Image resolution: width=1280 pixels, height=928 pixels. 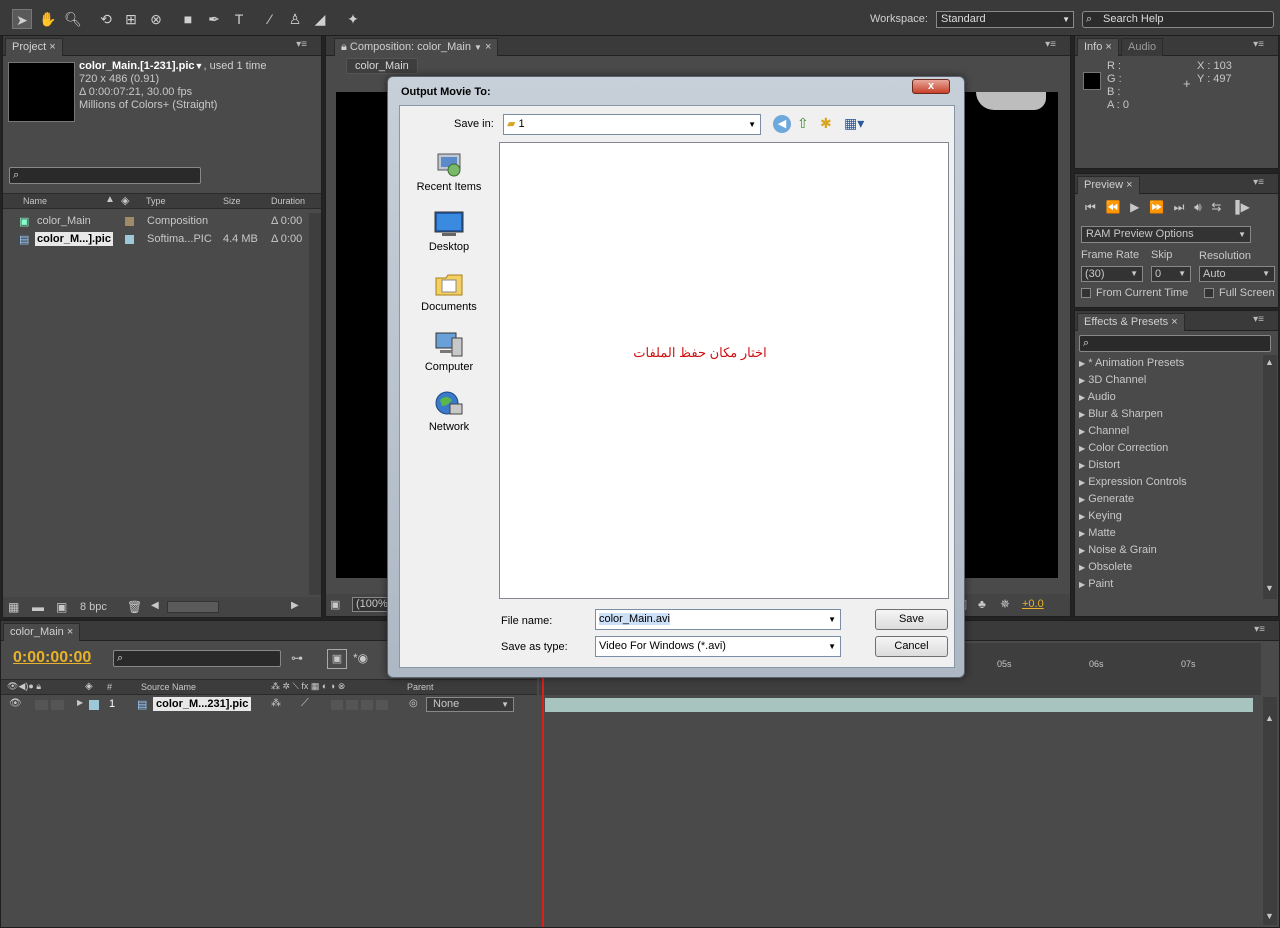 What do you see at coordinates (478, 47) in the screenshot?
I see `chevron-down-icon: ▼` at bounding box center [478, 47].